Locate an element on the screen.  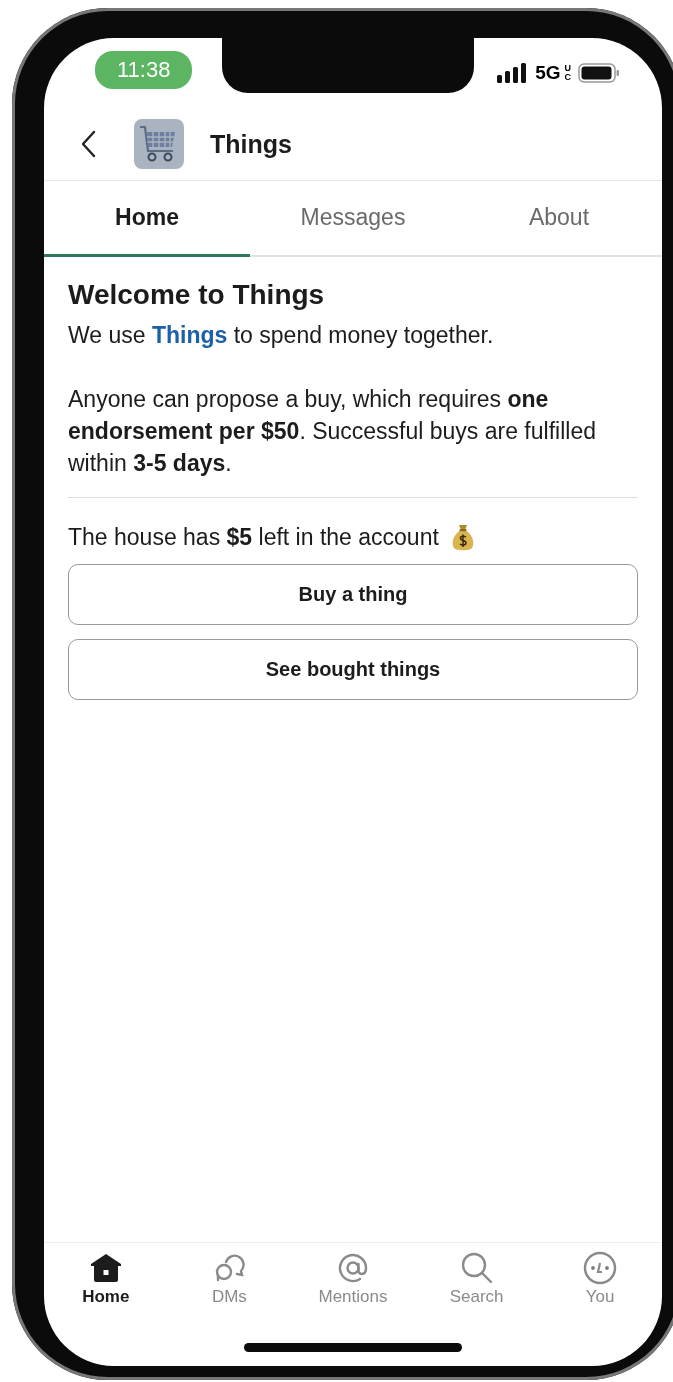
nav-tab: You is located at coordinates (600, 1294).